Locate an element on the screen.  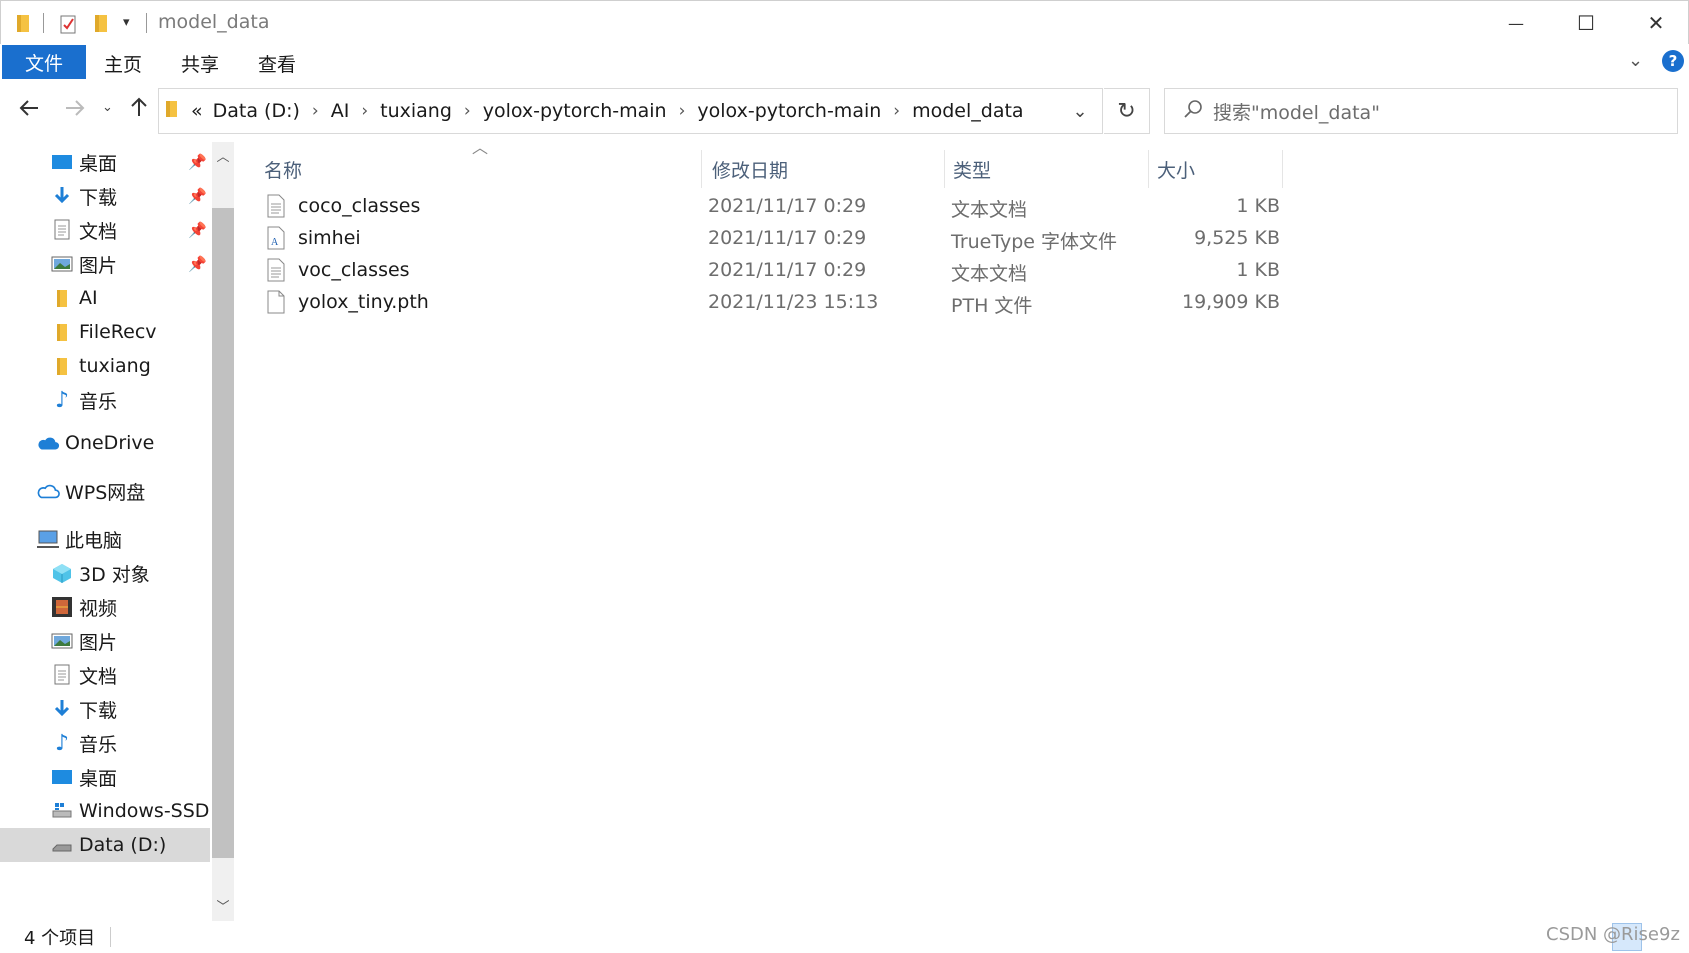
minimize-button: — is located at coordinates (1516, 23).